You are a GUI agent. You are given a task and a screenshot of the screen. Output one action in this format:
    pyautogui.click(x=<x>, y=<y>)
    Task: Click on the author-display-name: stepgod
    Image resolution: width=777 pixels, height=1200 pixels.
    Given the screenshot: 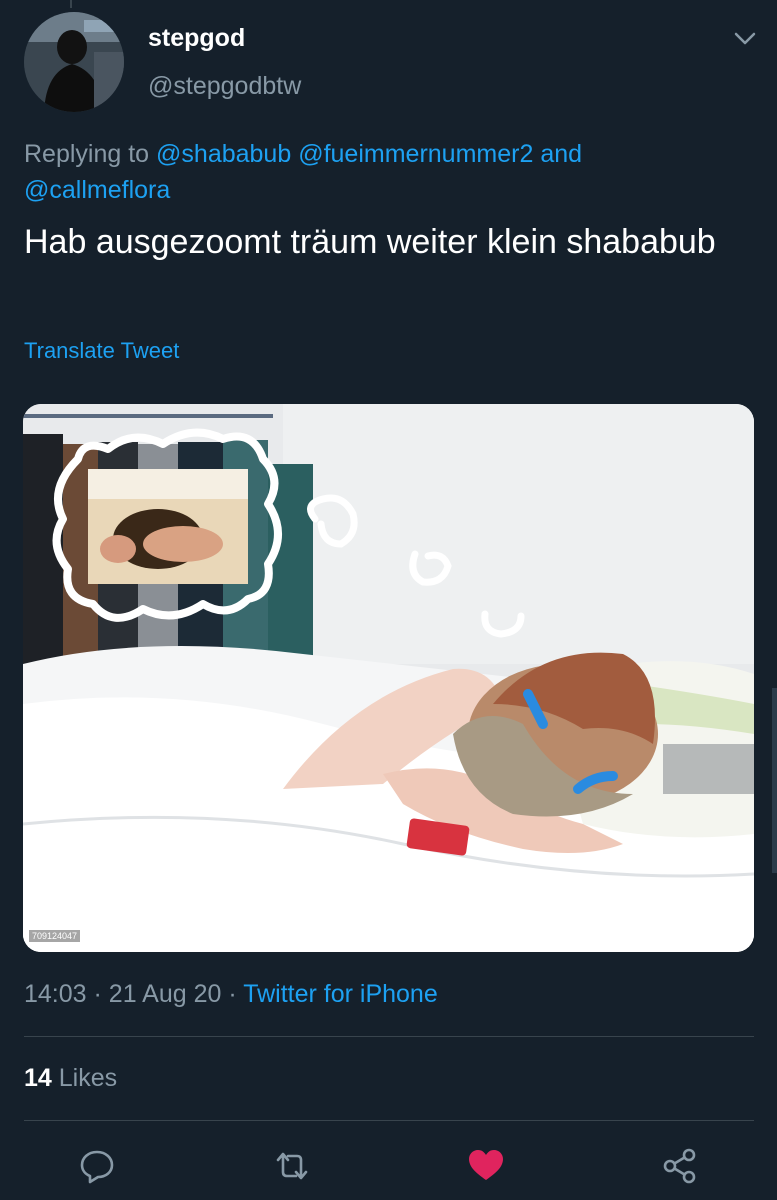 What is the action you would take?
    pyautogui.click(x=196, y=38)
    